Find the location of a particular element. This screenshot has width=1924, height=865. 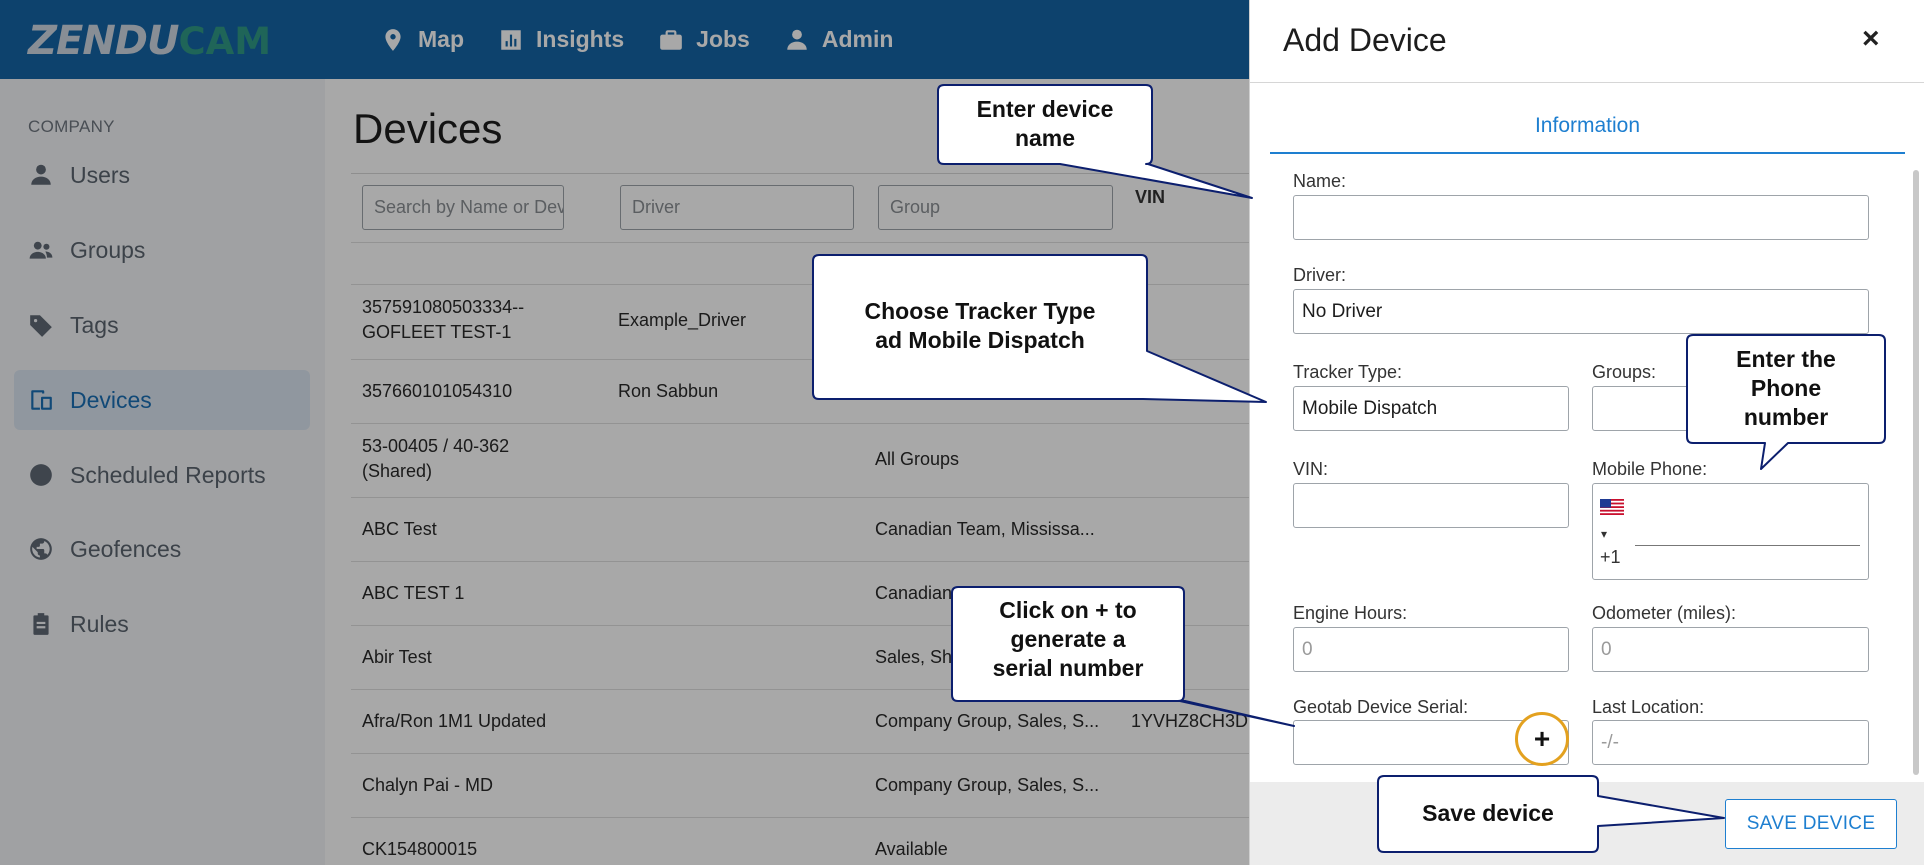

callout-line: Phone is located at coordinates (1786, 388).